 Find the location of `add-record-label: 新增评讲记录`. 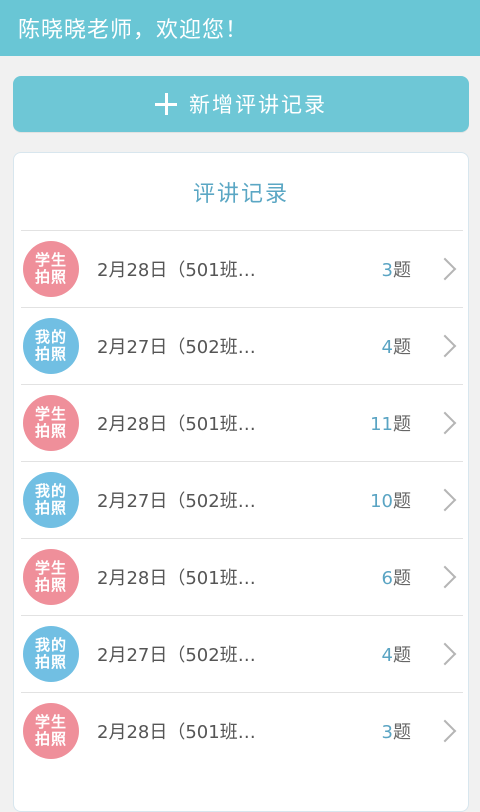

add-record-label: 新增评讲记录 is located at coordinates (258, 105).